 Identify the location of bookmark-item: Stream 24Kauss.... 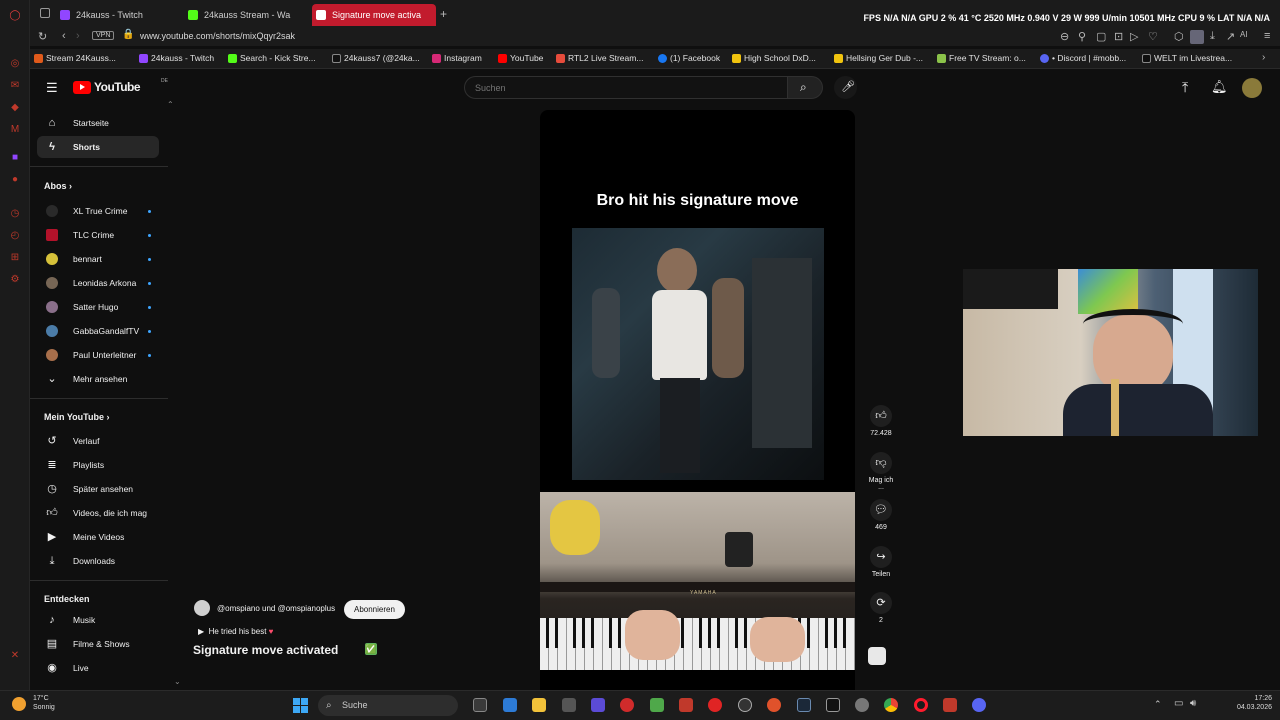
(75, 58).